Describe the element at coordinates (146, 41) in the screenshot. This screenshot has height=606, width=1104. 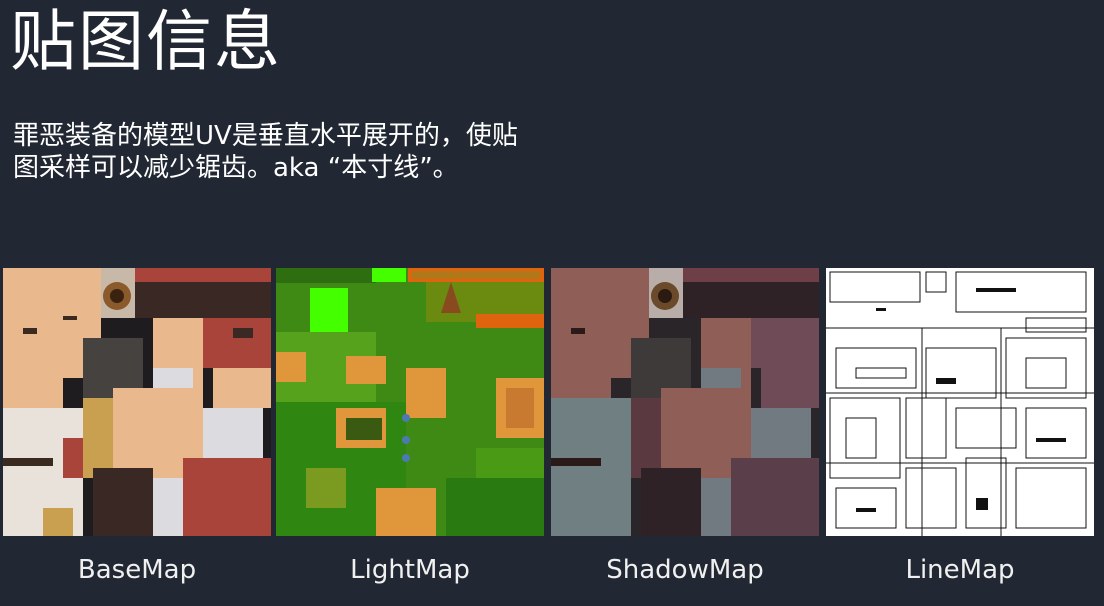
I see `slide-title: 贴图信息` at that location.